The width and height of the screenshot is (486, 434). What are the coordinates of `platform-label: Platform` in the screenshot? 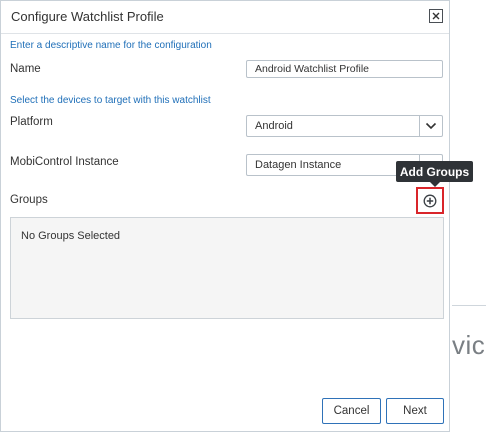 It's located at (31, 122).